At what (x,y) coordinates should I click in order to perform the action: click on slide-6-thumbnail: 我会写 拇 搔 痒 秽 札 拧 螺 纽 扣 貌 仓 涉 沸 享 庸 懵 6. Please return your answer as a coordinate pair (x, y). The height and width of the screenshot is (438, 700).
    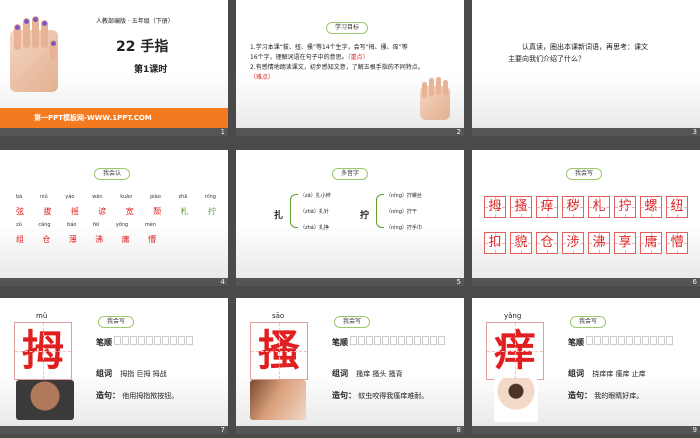
    Looking at the image, I should click on (586, 218).